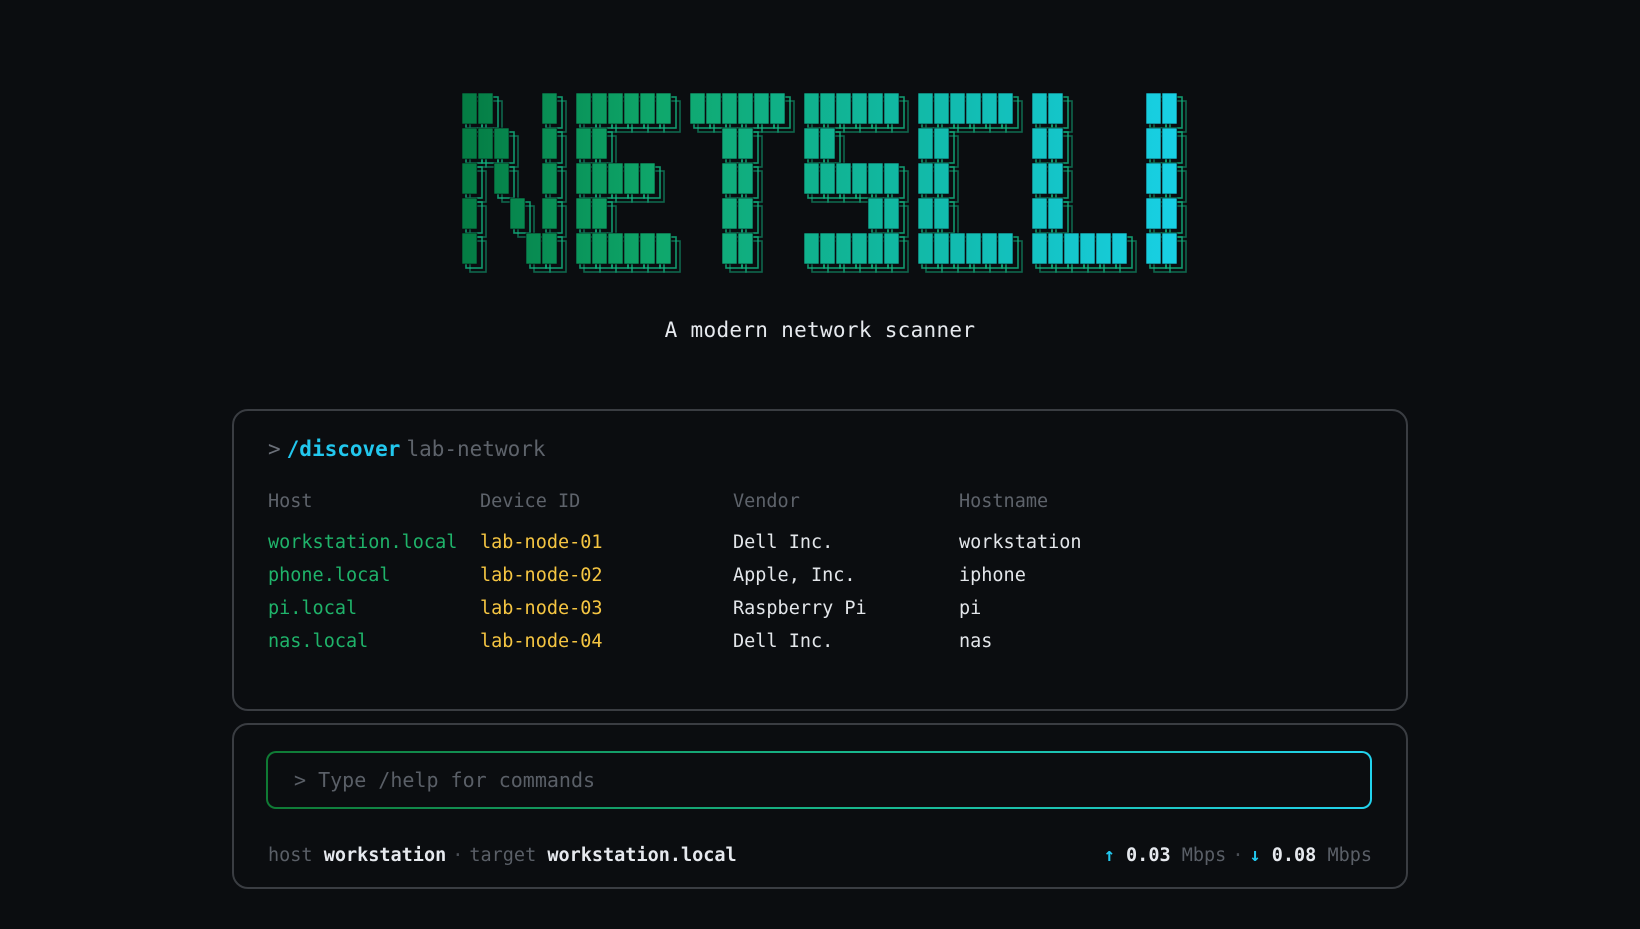 The image size is (1640, 929). Describe the element at coordinates (290, 855) in the screenshot. I see `host-label: host` at that location.